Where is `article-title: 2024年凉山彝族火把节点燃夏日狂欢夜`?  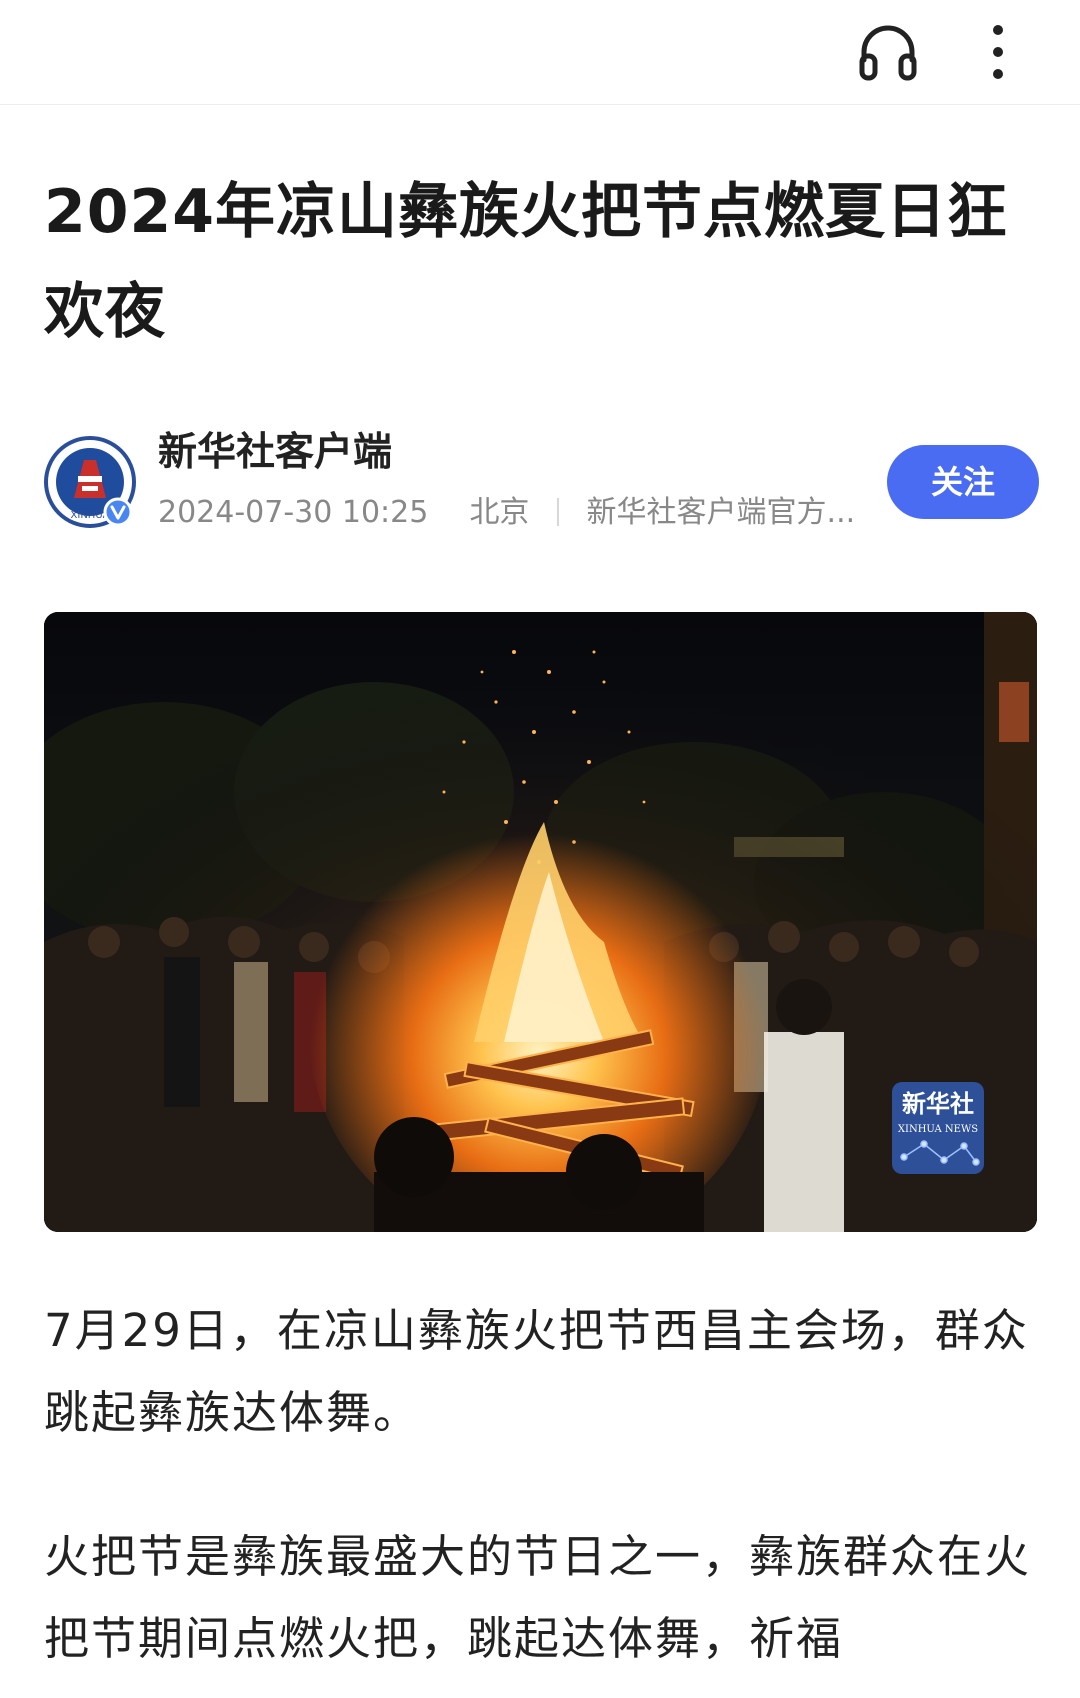
article-title: 2024年凉山彝族火把节点燃夏日狂欢夜 is located at coordinates (526, 262).